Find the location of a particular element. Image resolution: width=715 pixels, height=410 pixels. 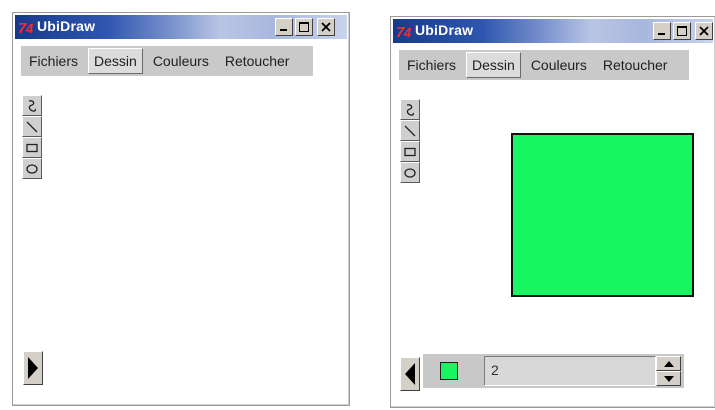

properties-panel: 2 is located at coordinates (553, 371).